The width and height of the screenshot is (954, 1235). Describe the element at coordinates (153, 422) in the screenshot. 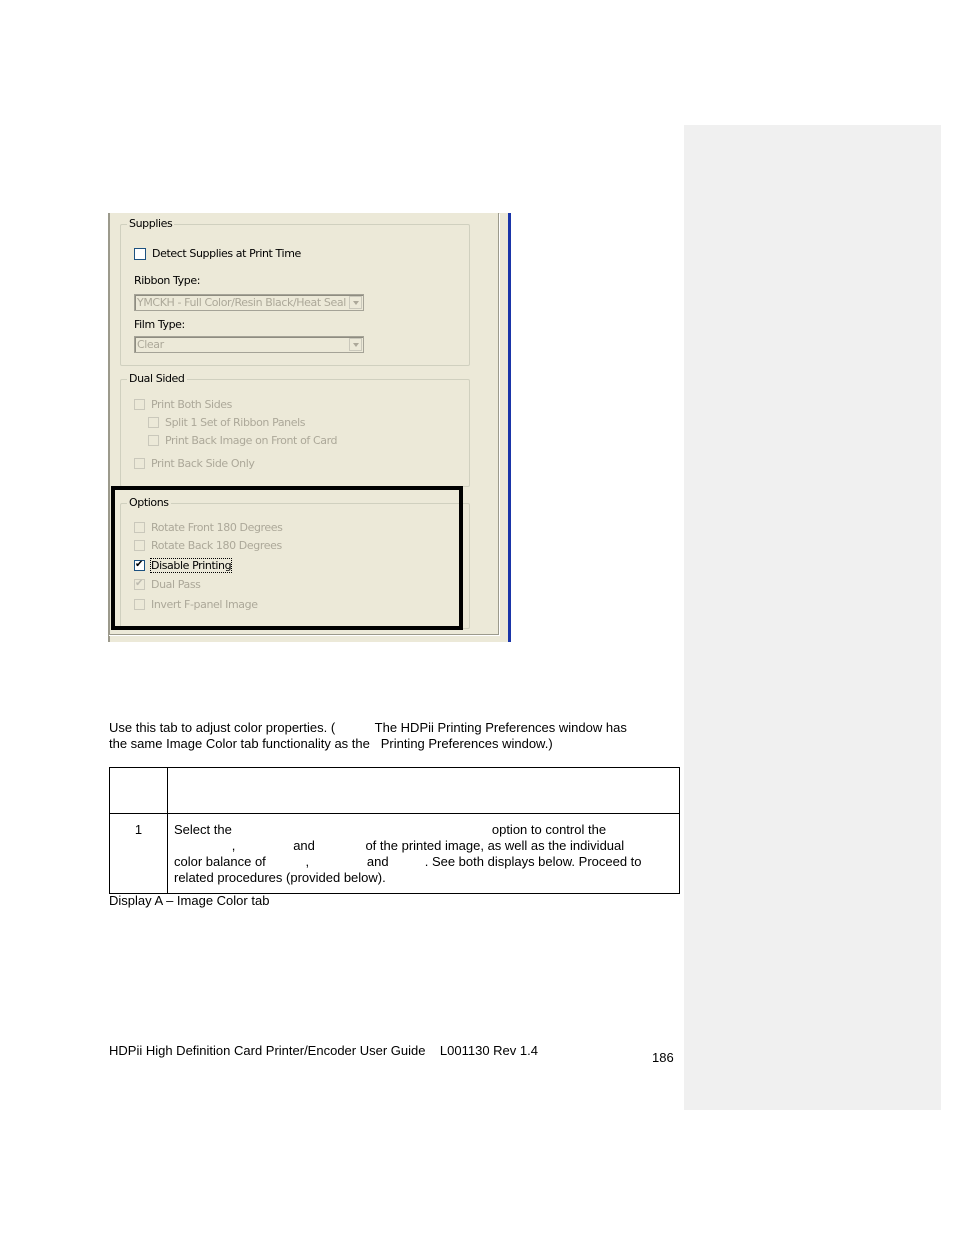

I see `split-ribbon-checkbox` at that location.